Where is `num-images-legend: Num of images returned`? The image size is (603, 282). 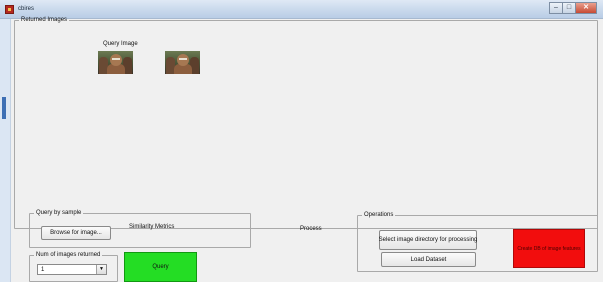
num-images-legend: Num of images returned is located at coordinates (68, 255).